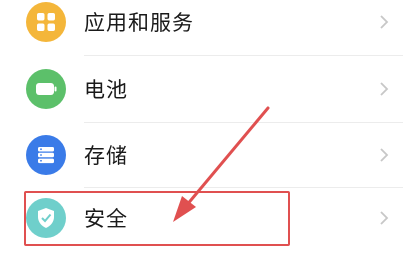 The image size is (403, 254). What do you see at coordinates (106, 90) in the screenshot?
I see `settings-item-label: 电池` at bounding box center [106, 90].